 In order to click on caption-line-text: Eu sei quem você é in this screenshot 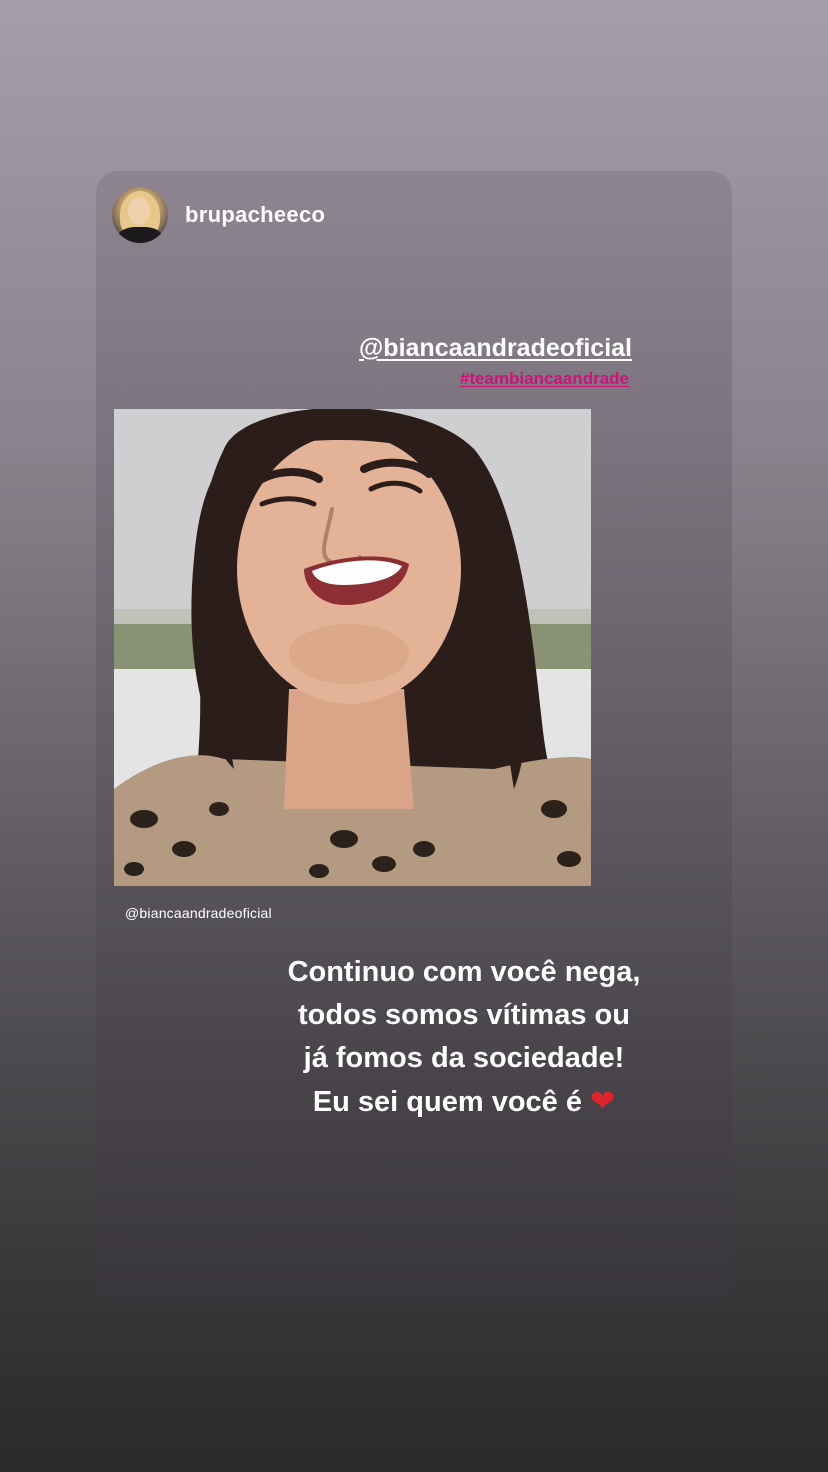, I will do `click(447, 1102)`.